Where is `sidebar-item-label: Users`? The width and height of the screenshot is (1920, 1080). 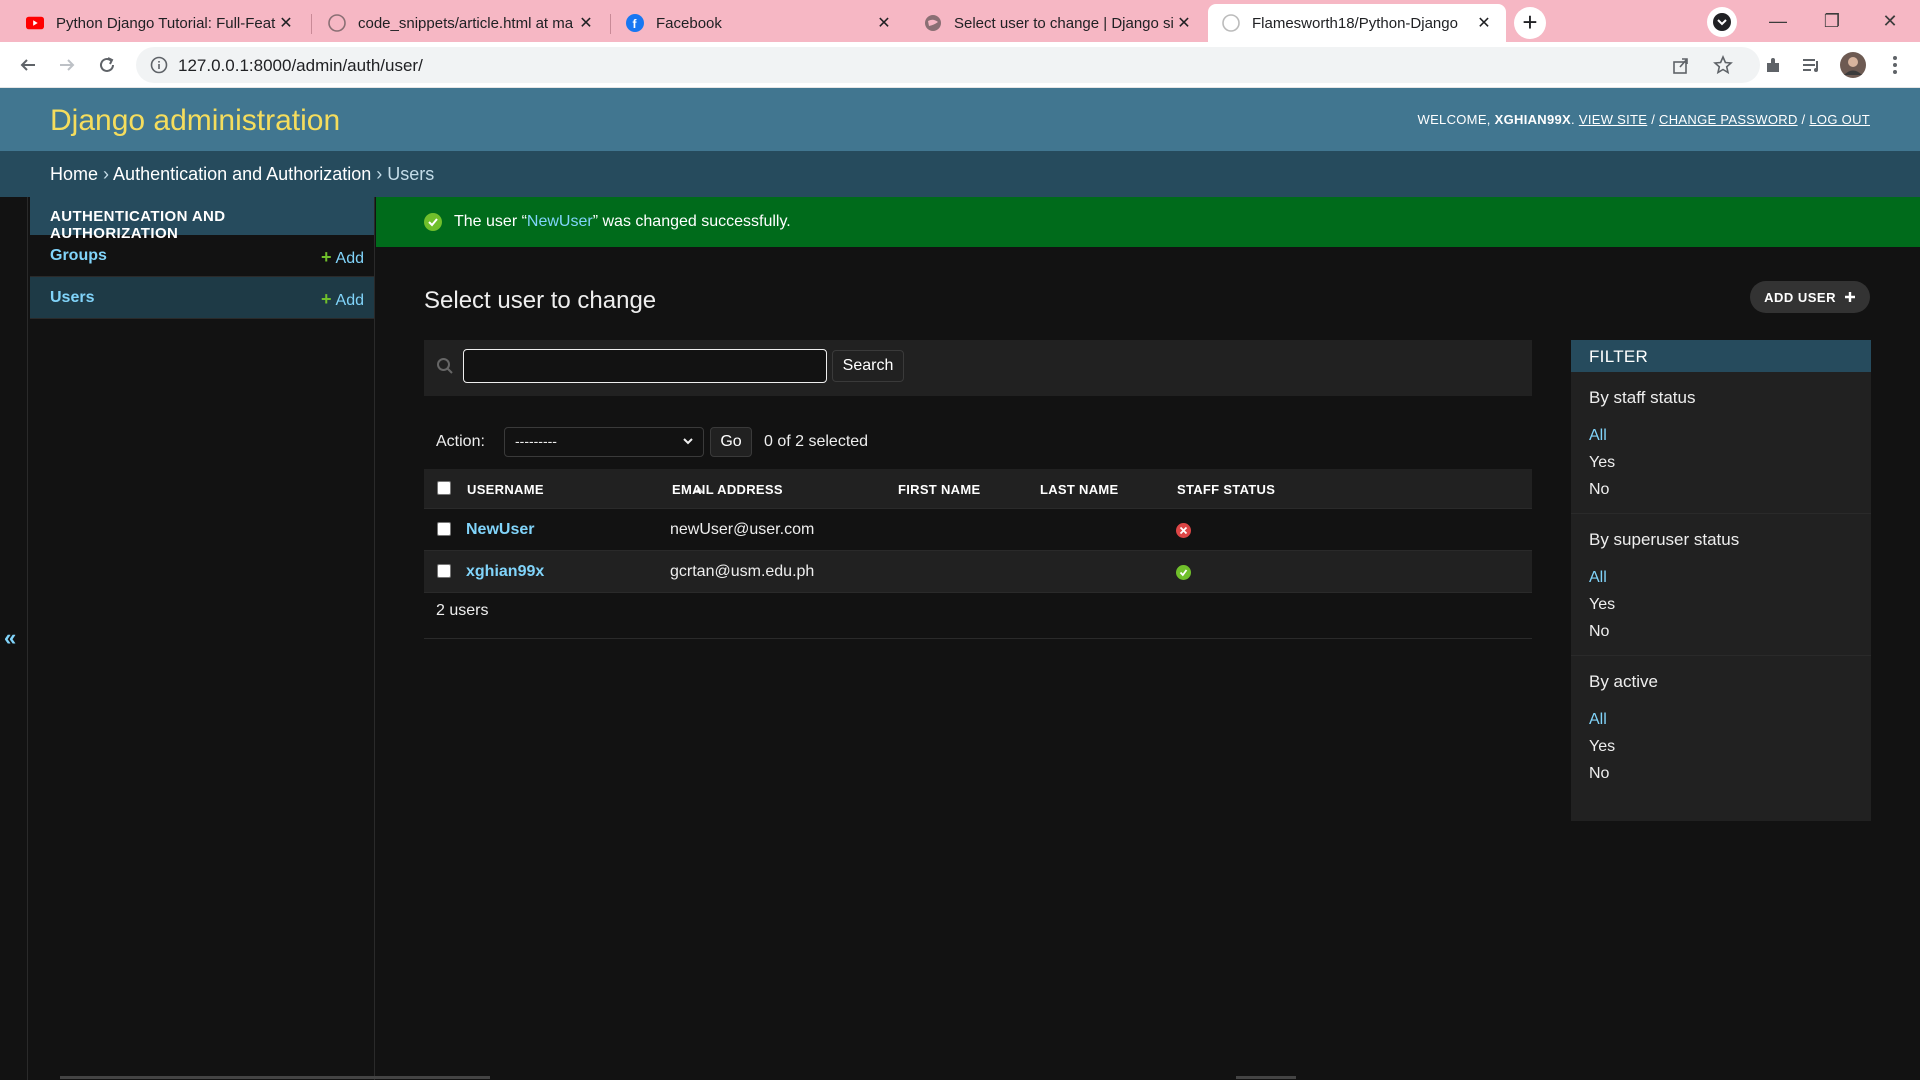
sidebar-item-label: Users is located at coordinates (72, 298).